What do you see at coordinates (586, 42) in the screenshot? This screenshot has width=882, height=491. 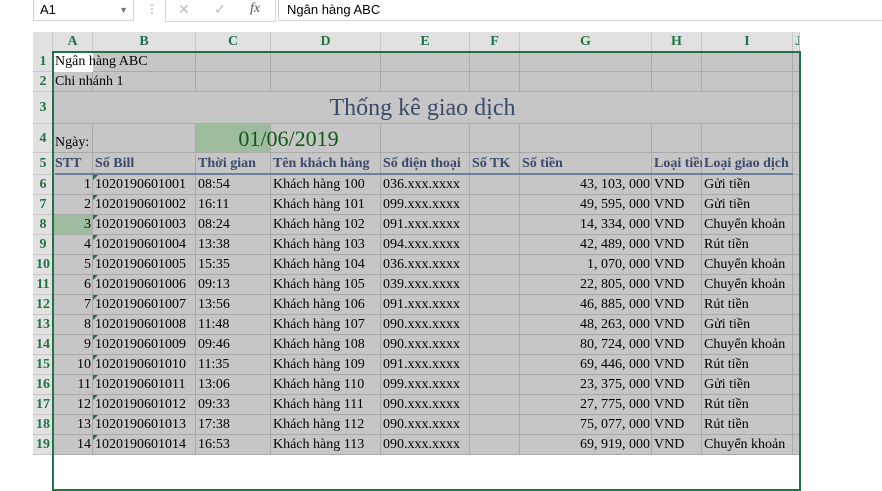 I see `column-header-G: G` at bounding box center [586, 42].